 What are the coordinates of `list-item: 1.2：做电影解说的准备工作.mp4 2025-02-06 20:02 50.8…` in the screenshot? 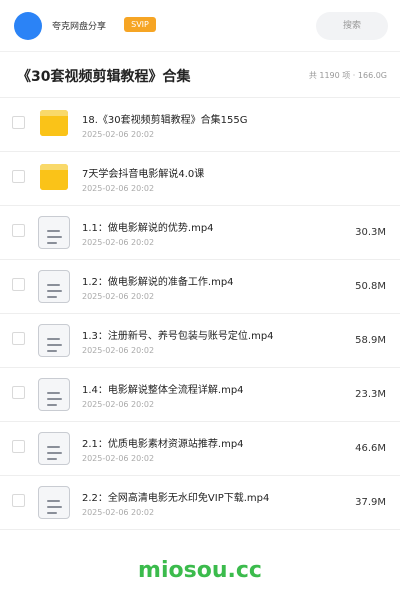 It's located at (200, 287).